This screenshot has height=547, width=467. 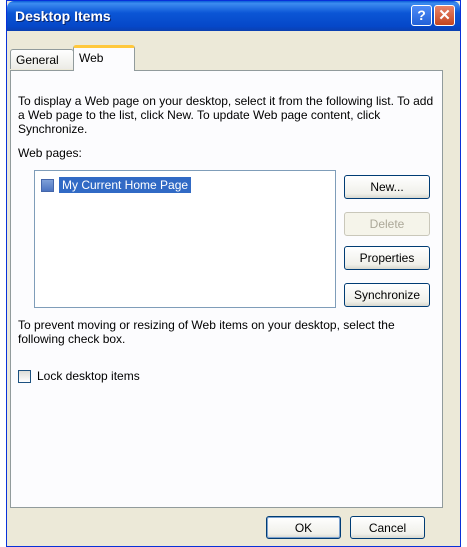 What do you see at coordinates (50, 153) in the screenshot?
I see `web-pages-label: Web pages:` at bounding box center [50, 153].